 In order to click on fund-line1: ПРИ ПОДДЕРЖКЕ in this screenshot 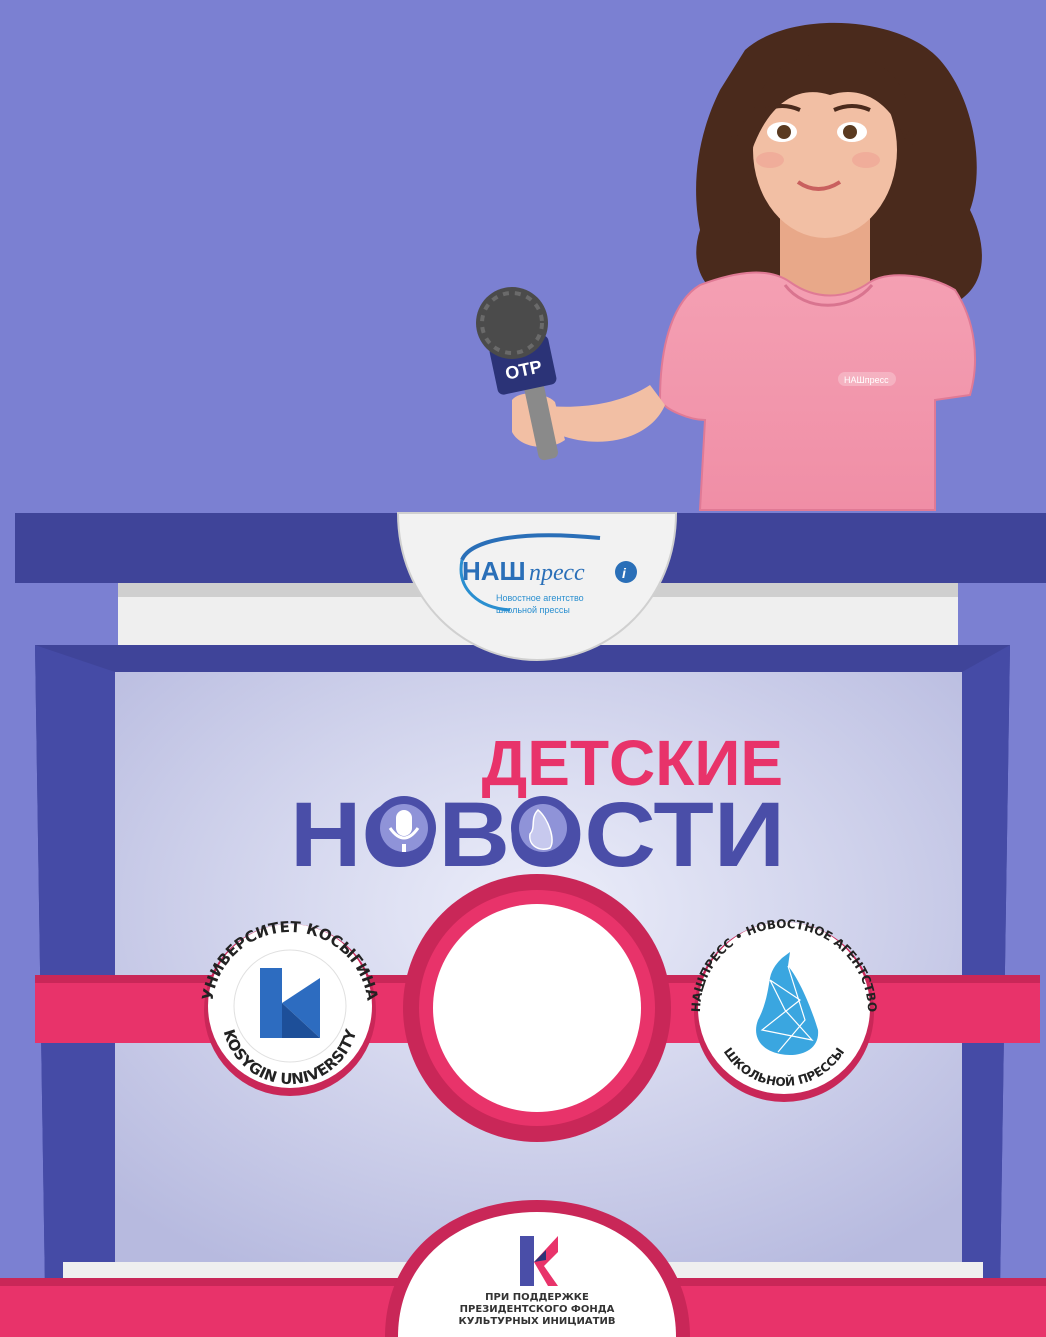, I will do `click(537, 1297)`.